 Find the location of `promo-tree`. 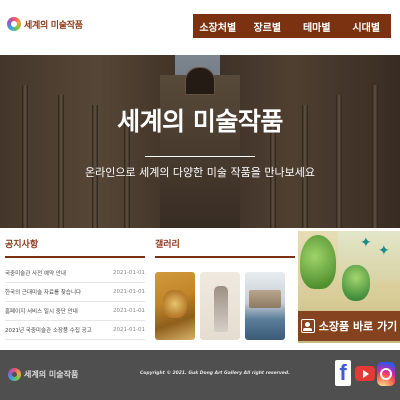

promo-tree is located at coordinates (318, 262).